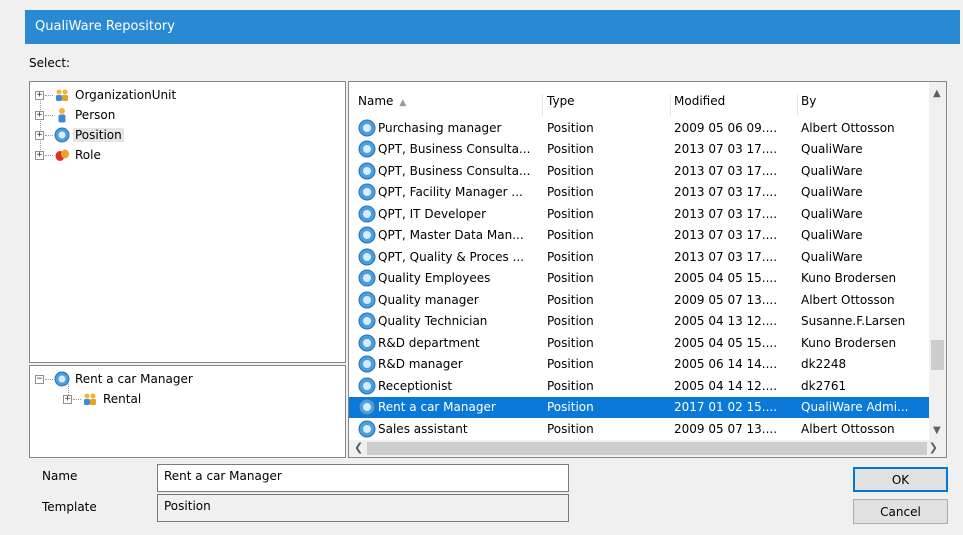 The width and height of the screenshot is (963, 535). What do you see at coordinates (115, 379) in the screenshot?
I see `tree-item-rent-a-car-manager: − Rent a car Manager` at bounding box center [115, 379].